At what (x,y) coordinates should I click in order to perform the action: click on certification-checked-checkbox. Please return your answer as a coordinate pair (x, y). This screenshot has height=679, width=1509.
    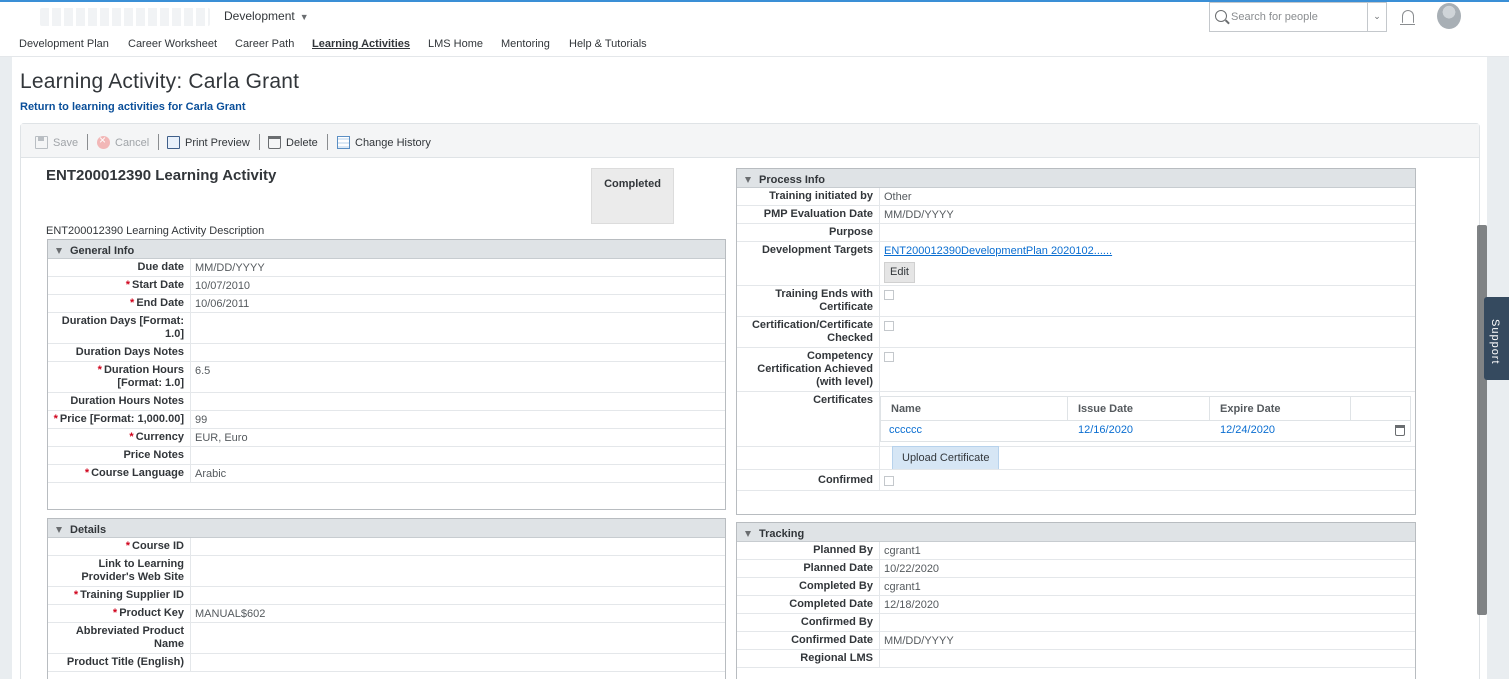
    Looking at the image, I should click on (889, 326).